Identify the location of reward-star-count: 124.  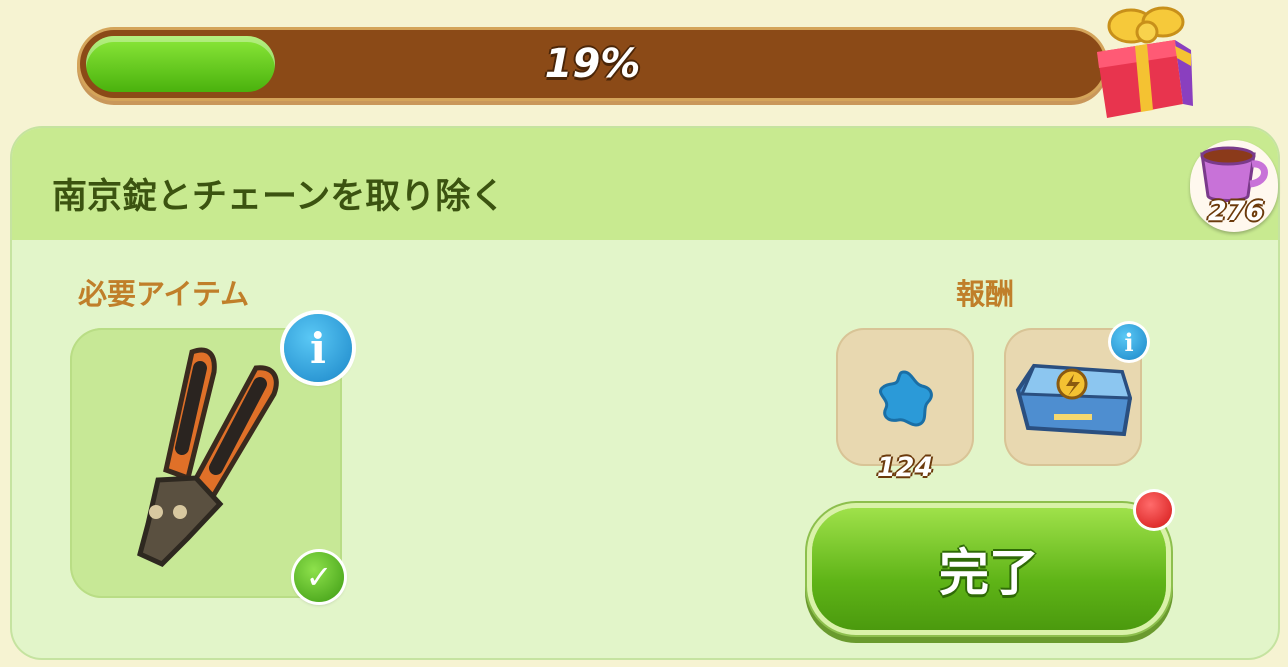
(905, 467).